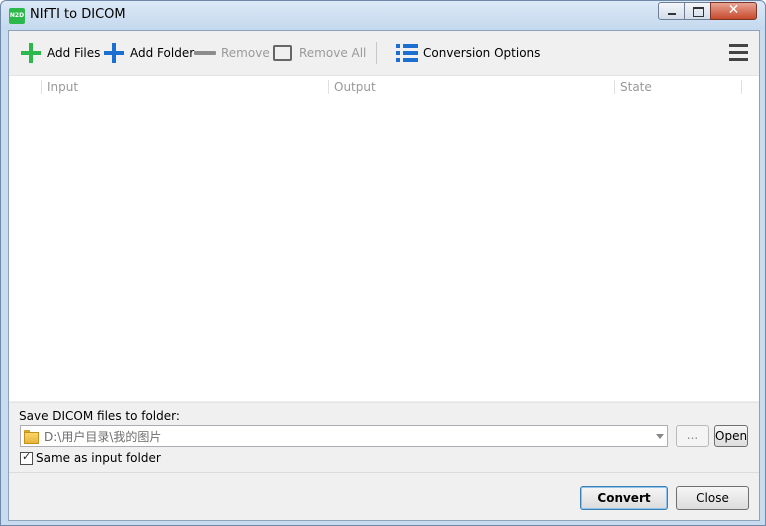  Describe the element at coordinates (98, 458) in the screenshot. I see `same-as-input-label: Same as input folder` at that location.